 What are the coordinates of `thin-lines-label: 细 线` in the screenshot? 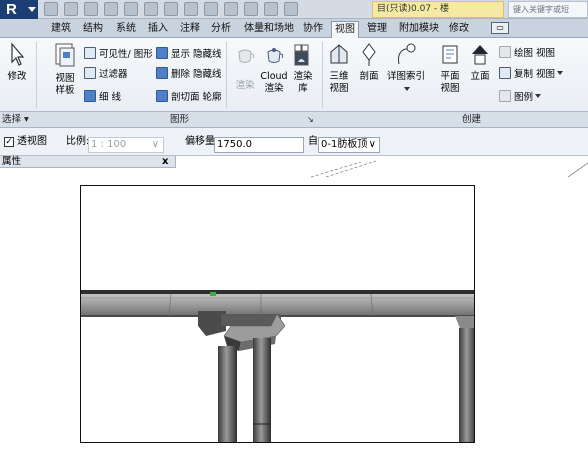 It's located at (110, 97).